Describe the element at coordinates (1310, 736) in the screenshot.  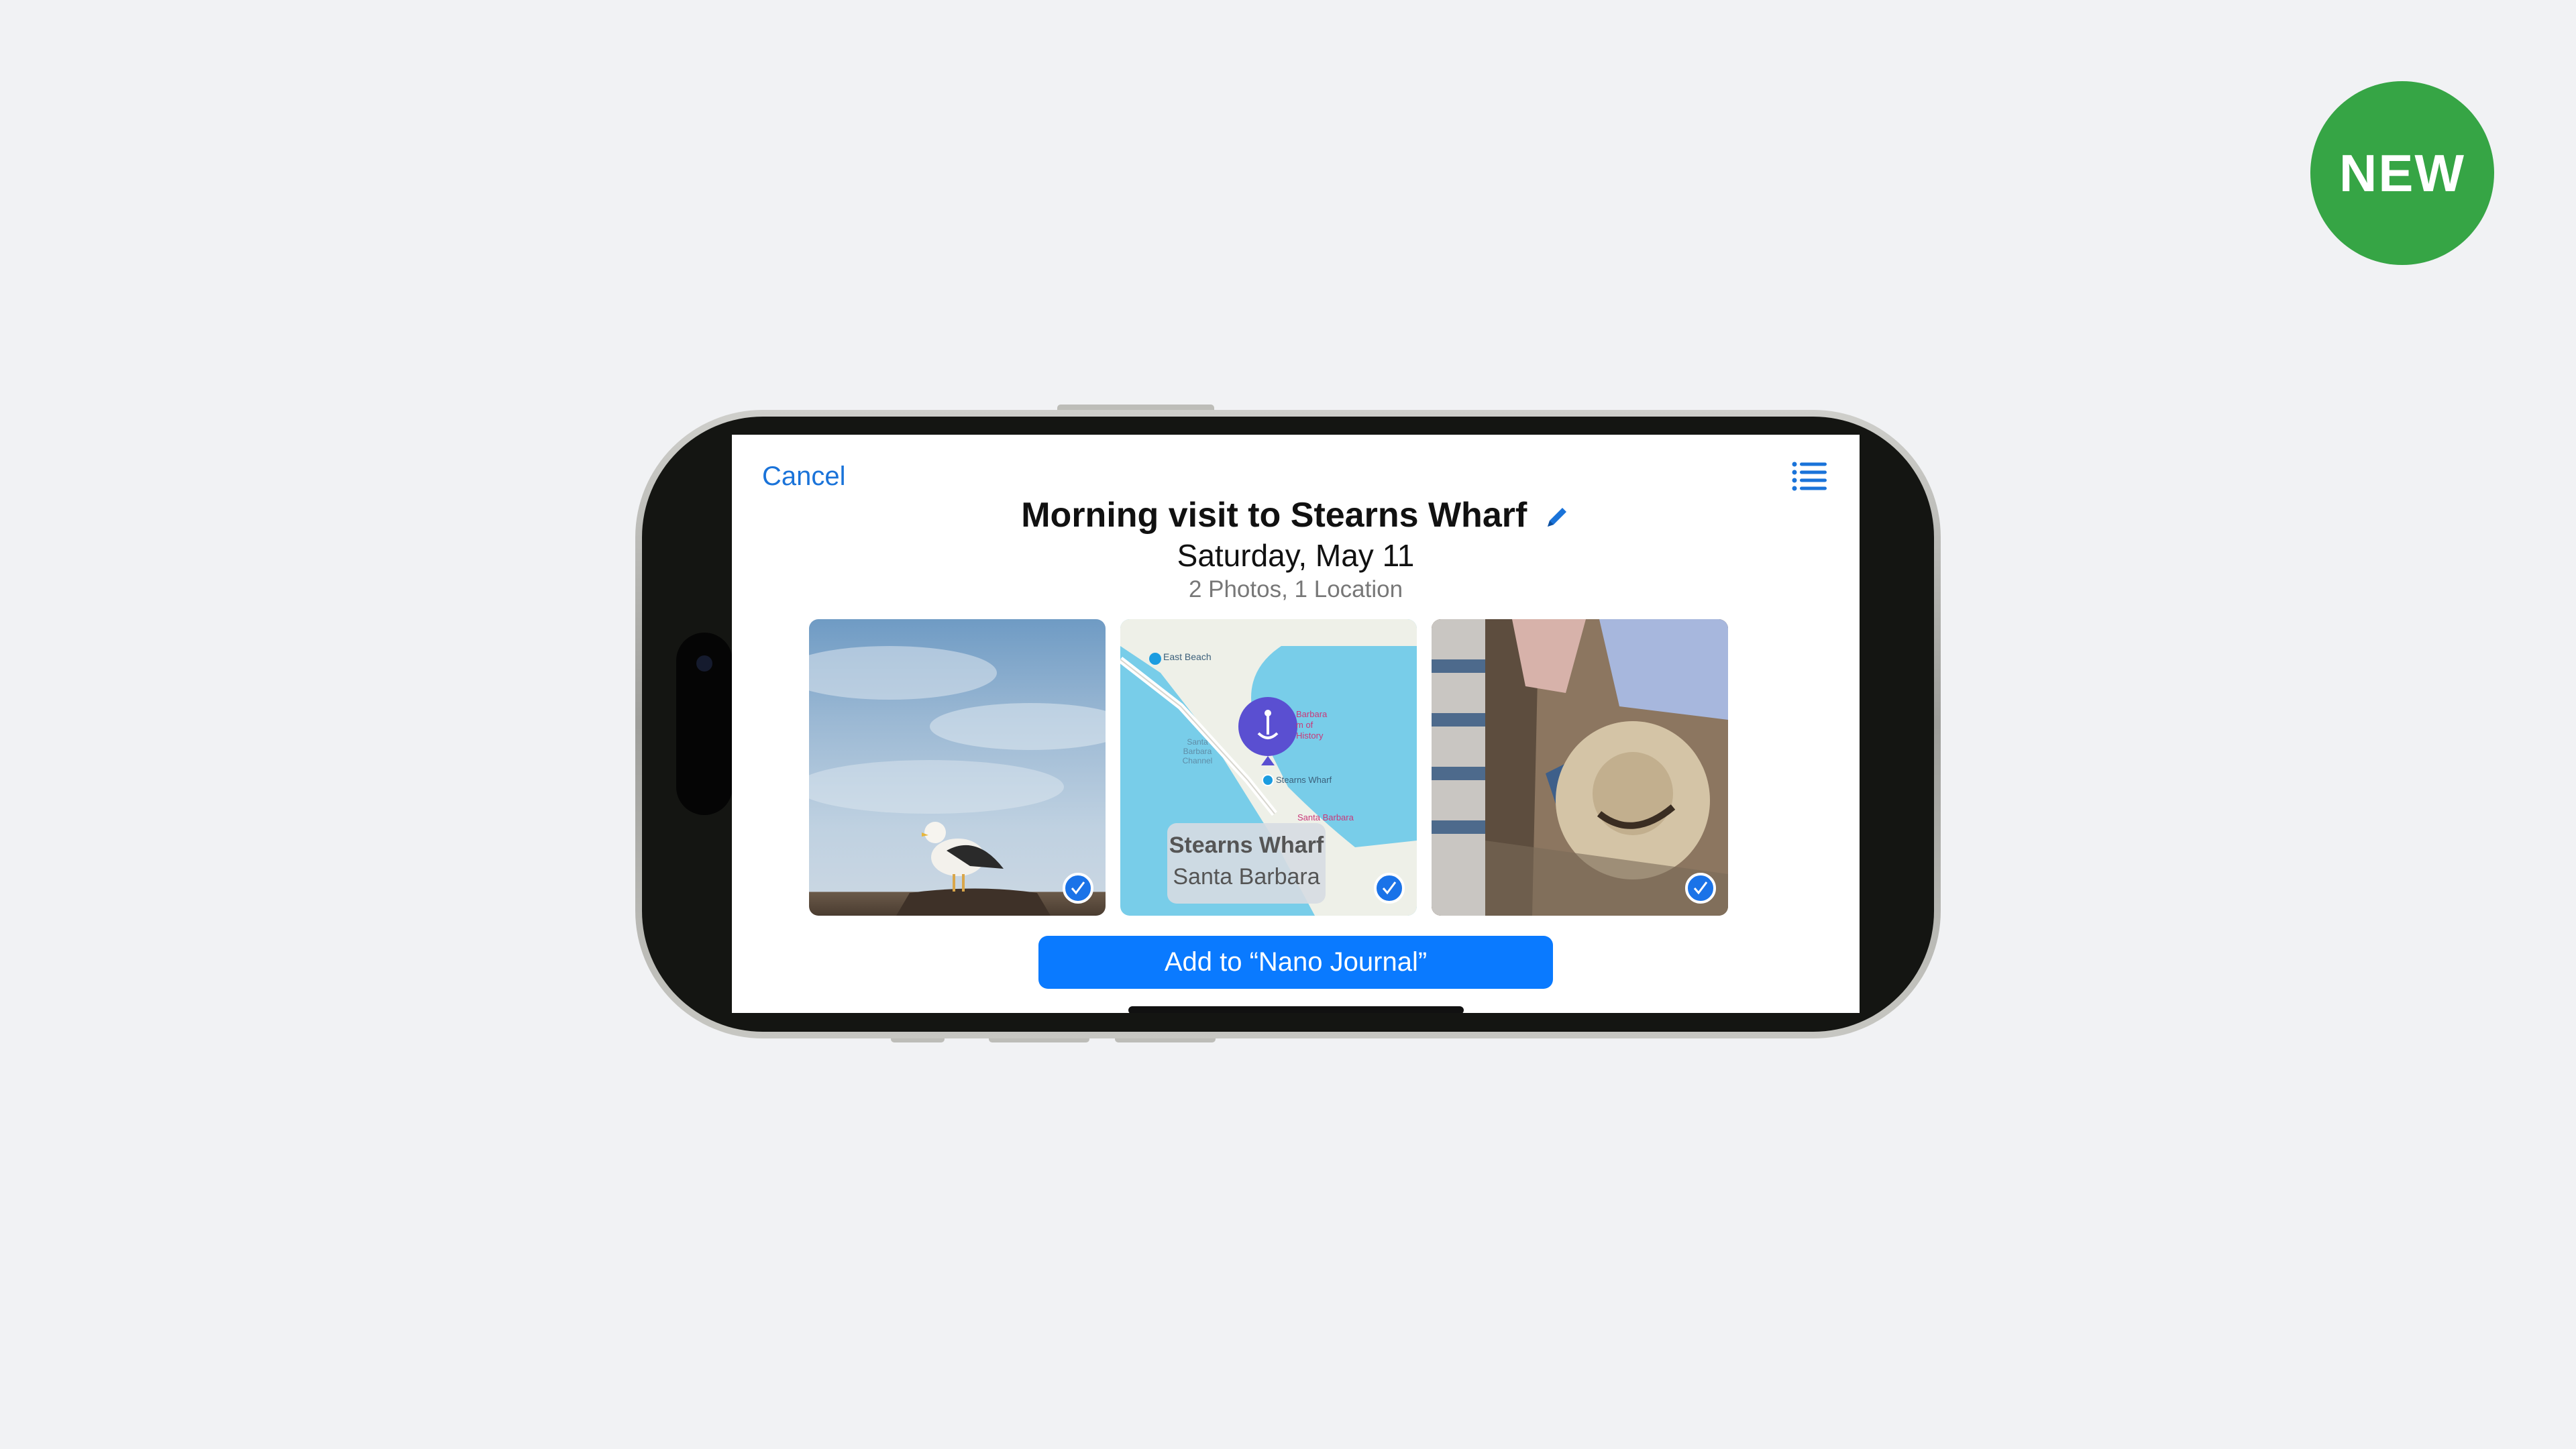
I see `map-label-history: History` at that location.